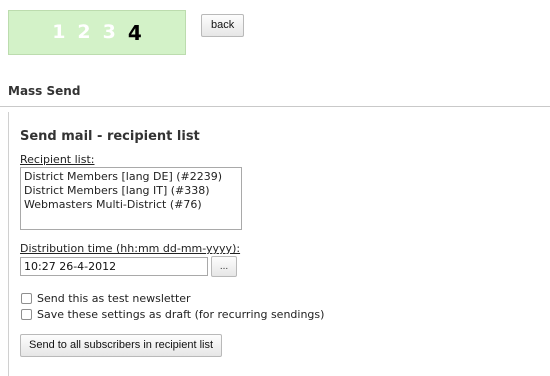 The height and width of the screenshot is (376, 550). I want to click on wizard-steps-panel: 1 2 3 4, so click(97, 32).